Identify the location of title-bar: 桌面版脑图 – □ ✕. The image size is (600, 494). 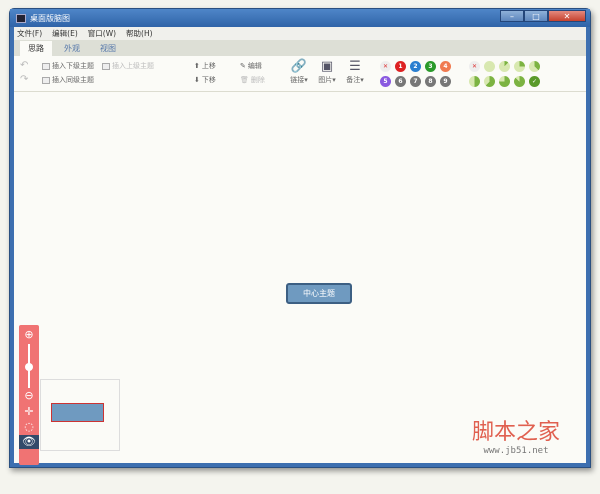
(300, 18).